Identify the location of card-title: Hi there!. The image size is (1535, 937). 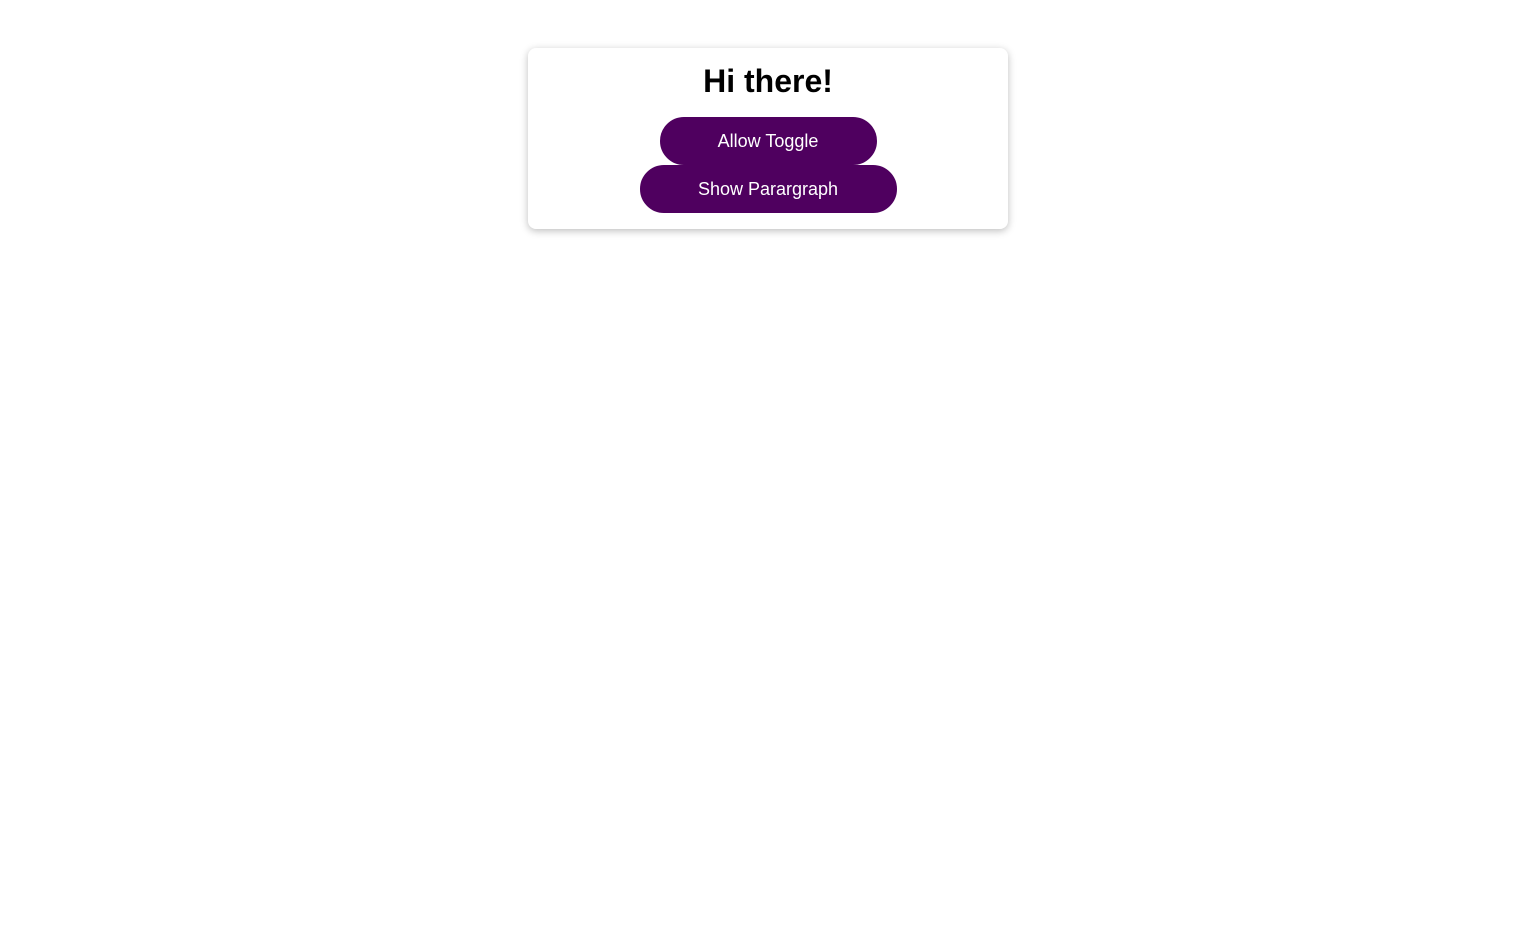
(768, 81).